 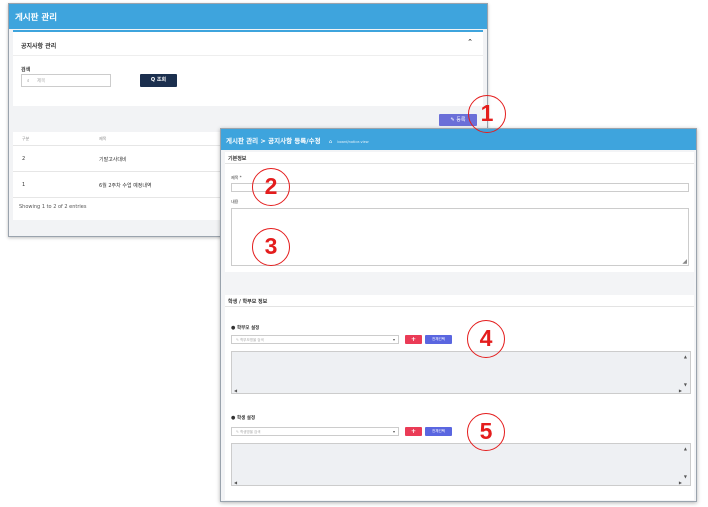 What do you see at coordinates (26, 138) in the screenshot?
I see `column-header-type: 구분` at bounding box center [26, 138].